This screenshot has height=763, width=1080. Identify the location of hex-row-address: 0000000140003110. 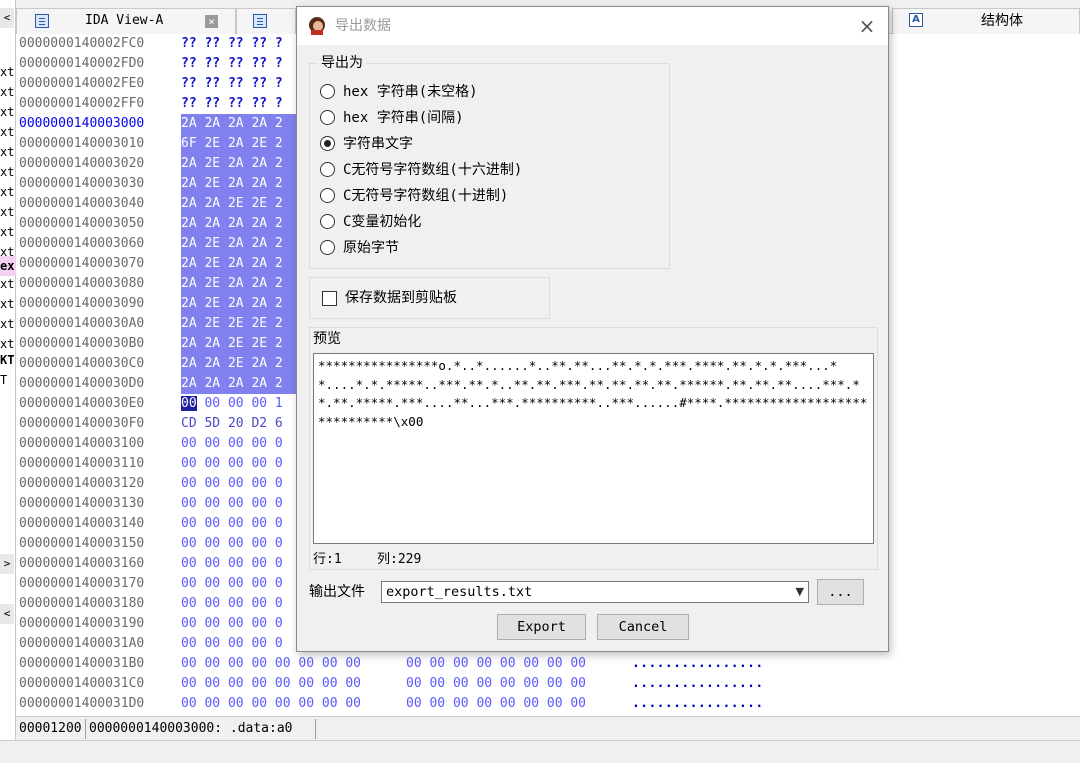
(82, 463).